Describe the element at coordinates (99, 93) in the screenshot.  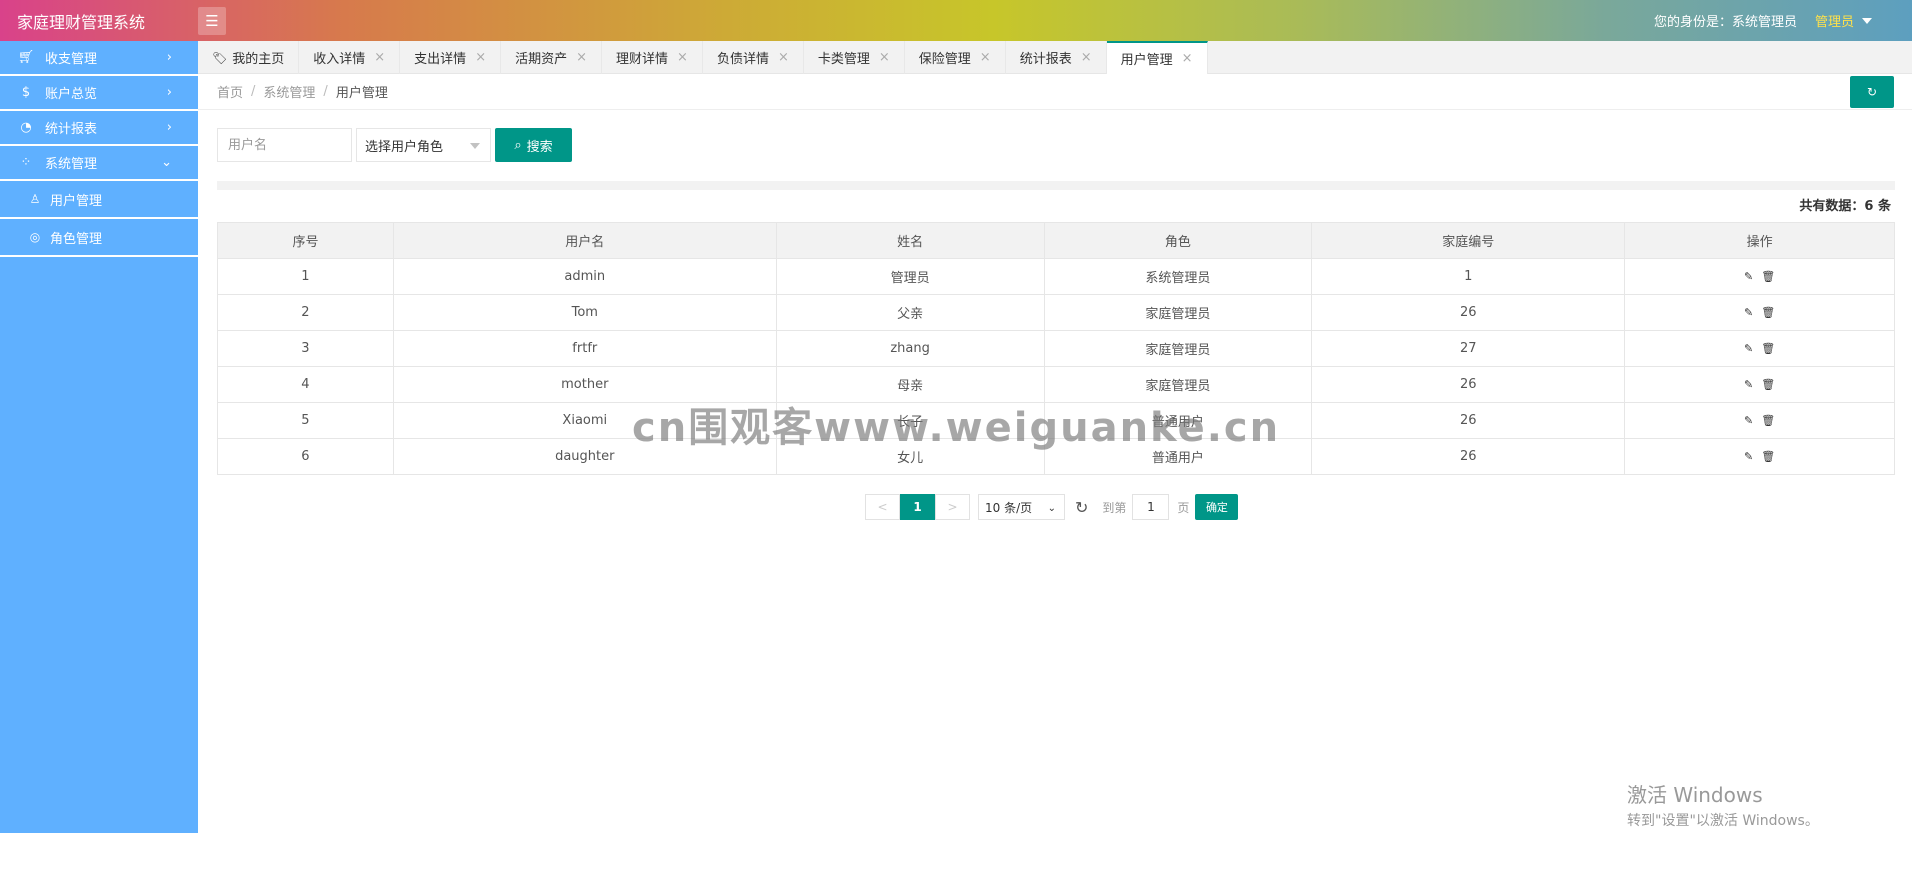
I see `sidebar-item-account-overview: $ 账户总览 ›` at that location.